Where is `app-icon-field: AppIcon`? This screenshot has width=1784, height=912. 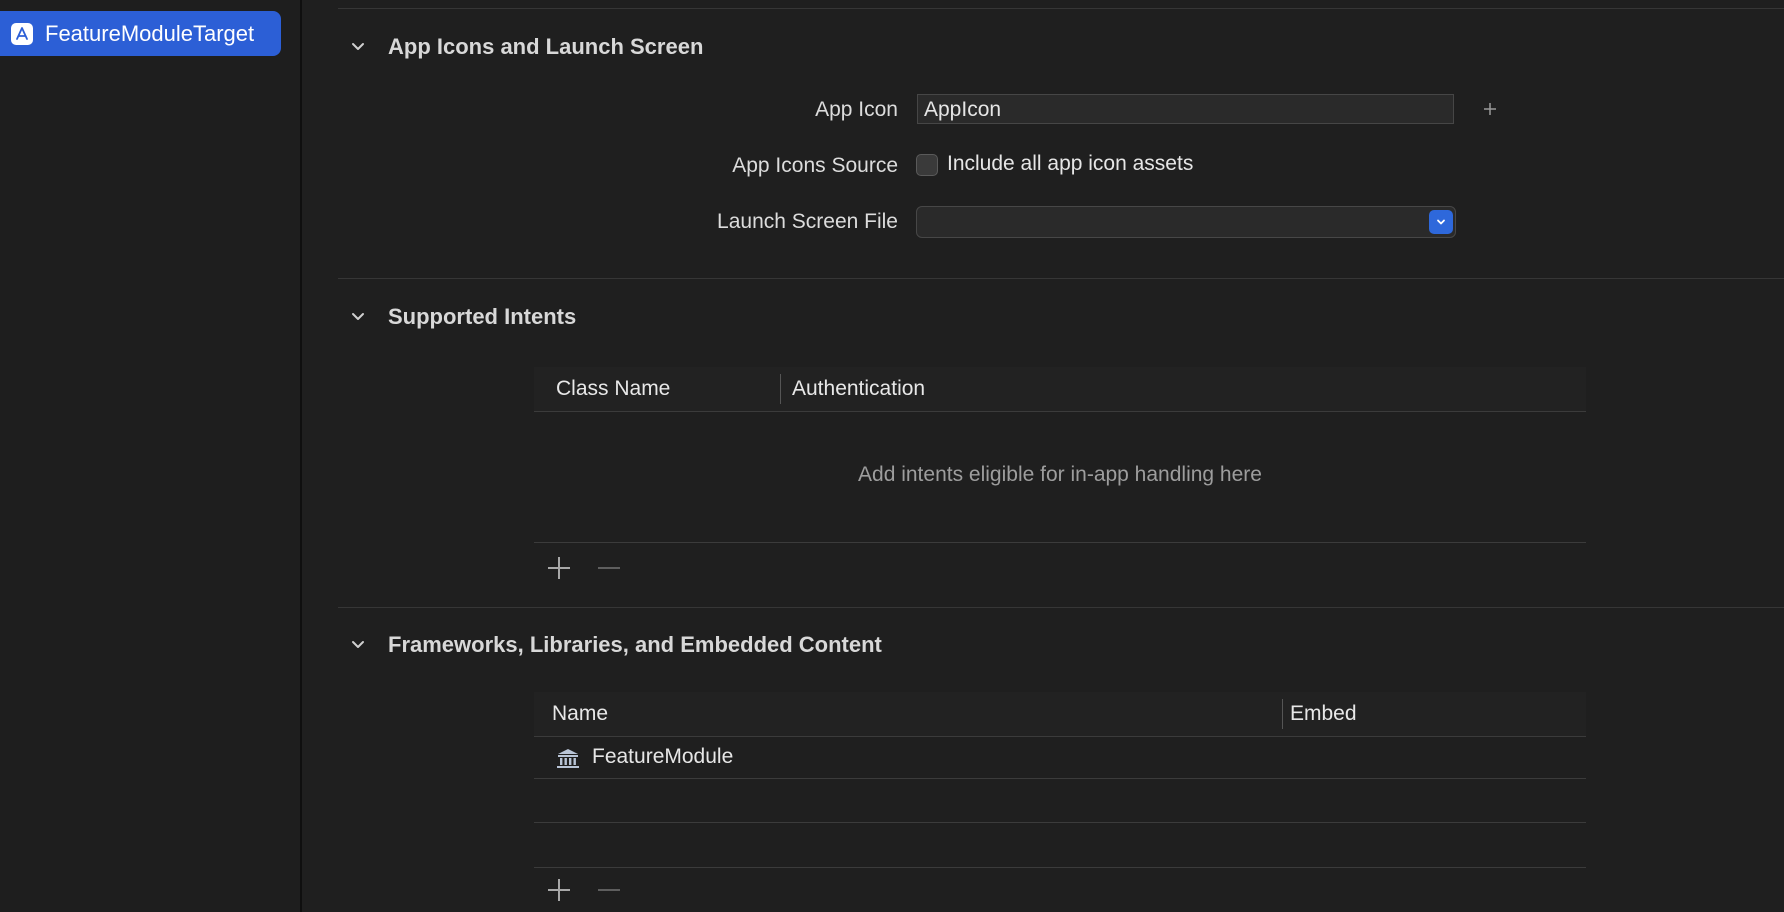
app-icon-field: AppIcon is located at coordinates (1185, 109).